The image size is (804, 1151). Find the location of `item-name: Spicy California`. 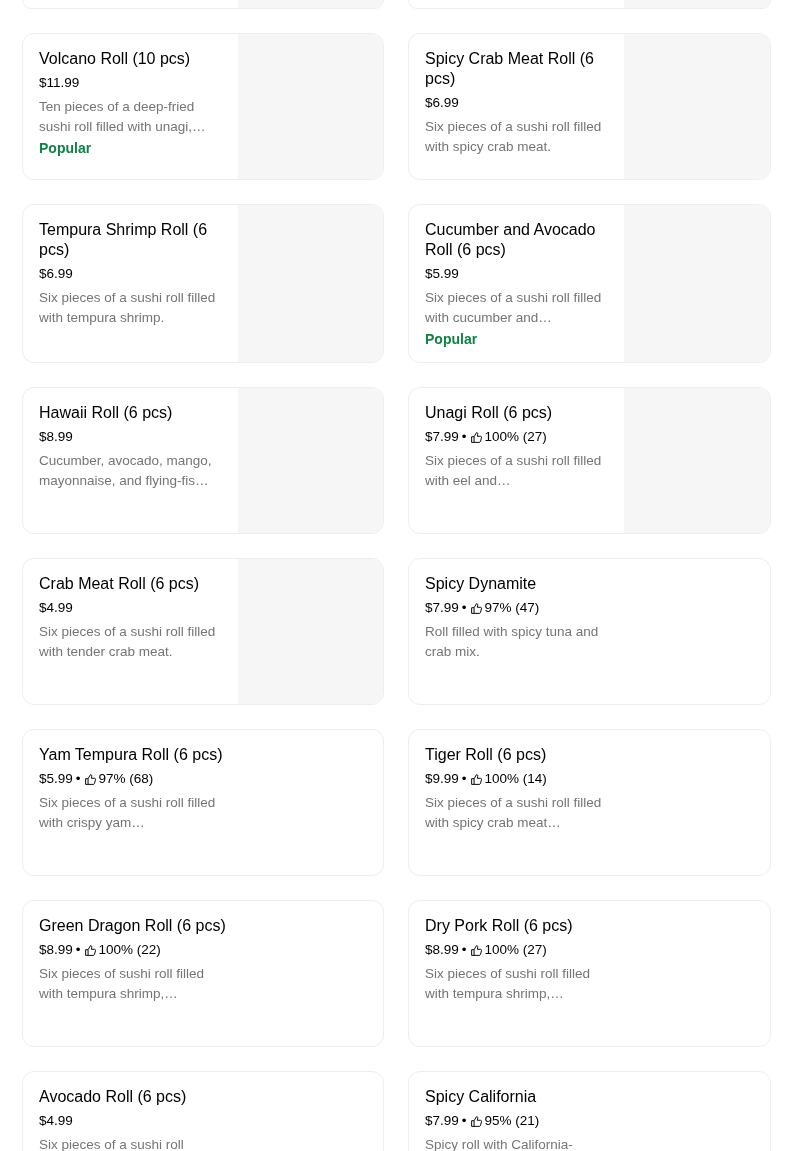

item-name: Spicy California is located at coordinates (481, 1097).